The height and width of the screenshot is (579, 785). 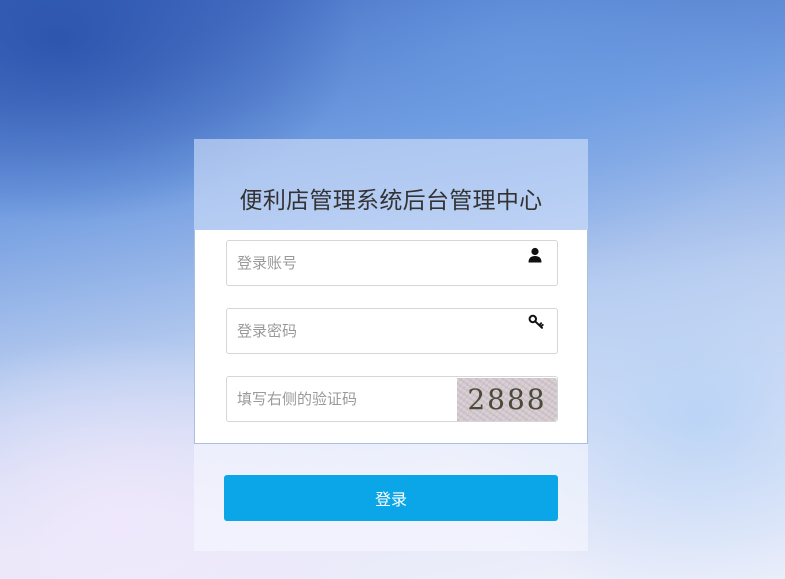 I want to click on page-title: 便利店管理系统后台管理中心, so click(x=391, y=201).